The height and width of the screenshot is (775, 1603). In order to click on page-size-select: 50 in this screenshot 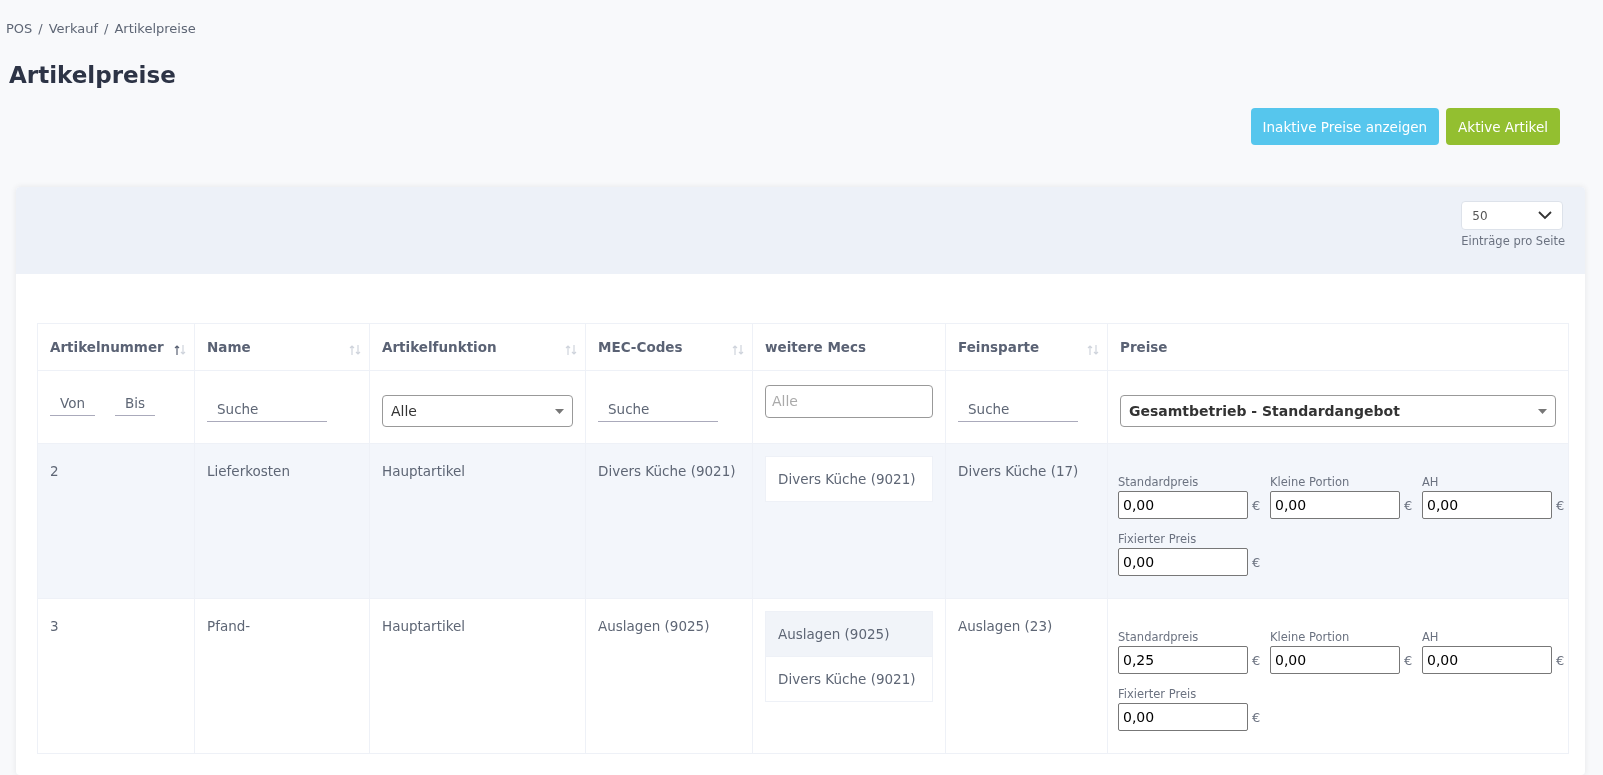, I will do `click(1512, 215)`.